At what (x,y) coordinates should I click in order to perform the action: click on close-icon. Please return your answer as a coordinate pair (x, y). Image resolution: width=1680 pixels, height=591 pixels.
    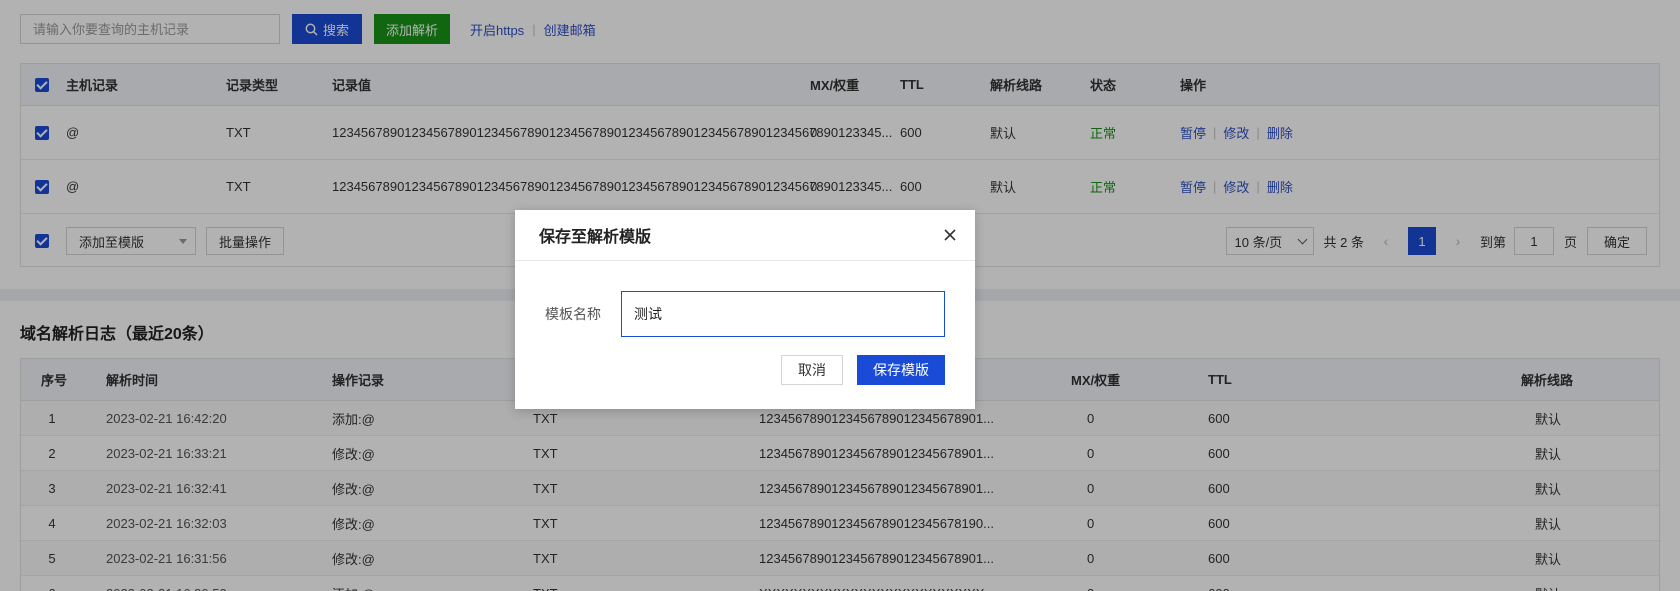
    Looking at the image, I should click on (950, 235).